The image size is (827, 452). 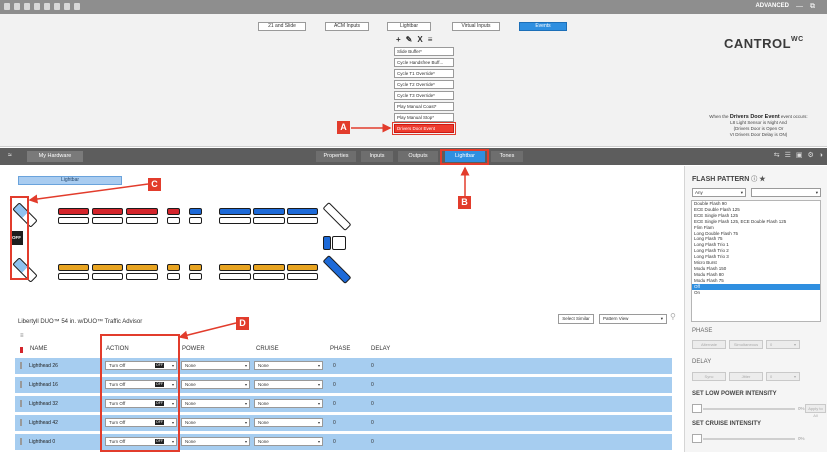 What do you see at coordinates (409, 26) in the screenshot?
I see `tab-lightbar-top: Lightbar` at bounding box center [409, 26].